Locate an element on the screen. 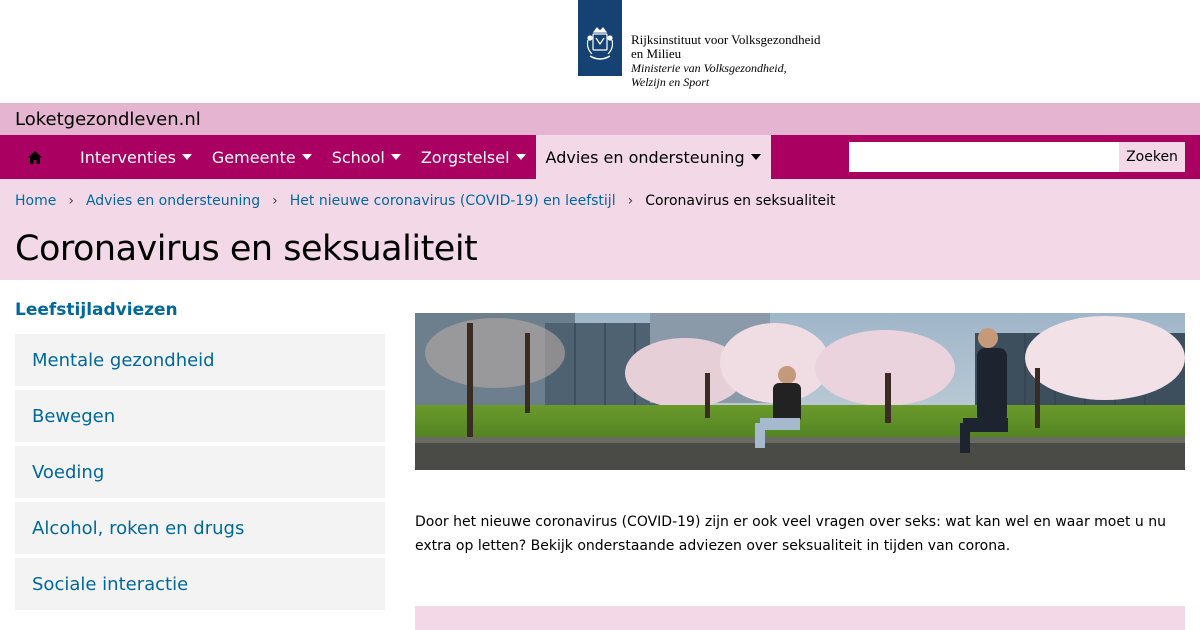  nav-item-gemeente: Gemeente is located at coordinates (262, 157).